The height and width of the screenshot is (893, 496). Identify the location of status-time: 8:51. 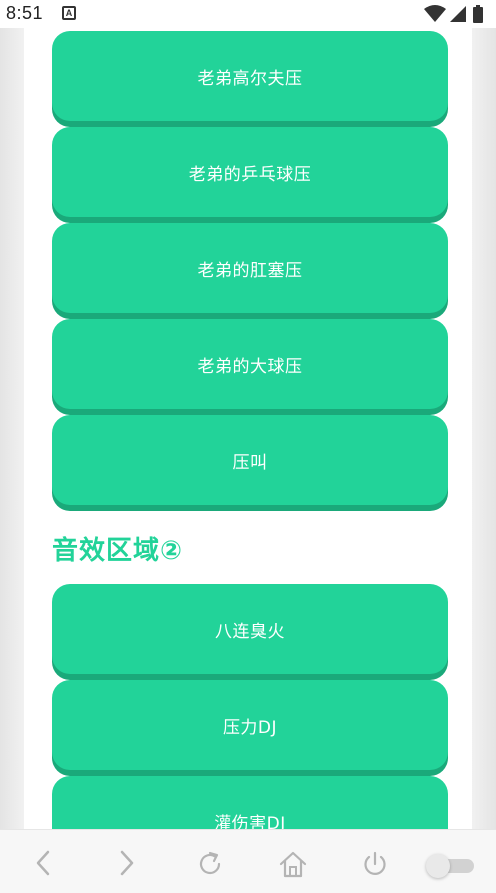
(25, 13).